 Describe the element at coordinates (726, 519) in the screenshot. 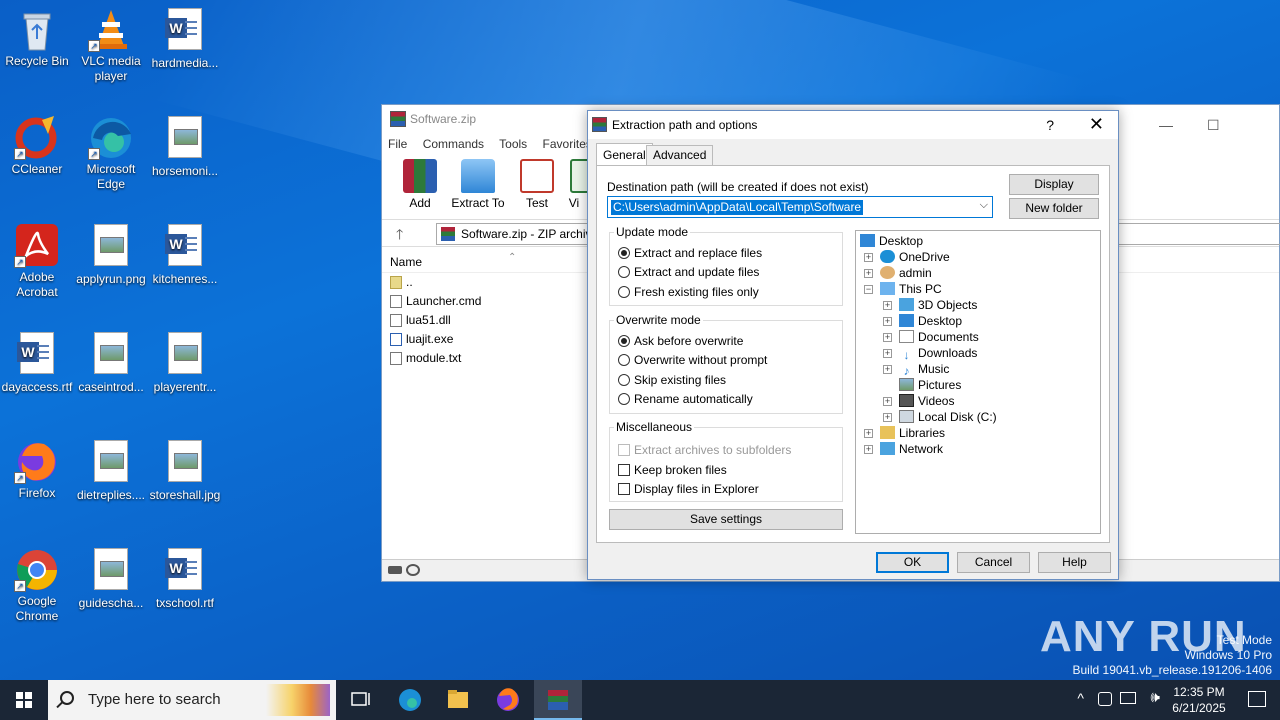

I see `save-settings-button: Save settings` at that location.